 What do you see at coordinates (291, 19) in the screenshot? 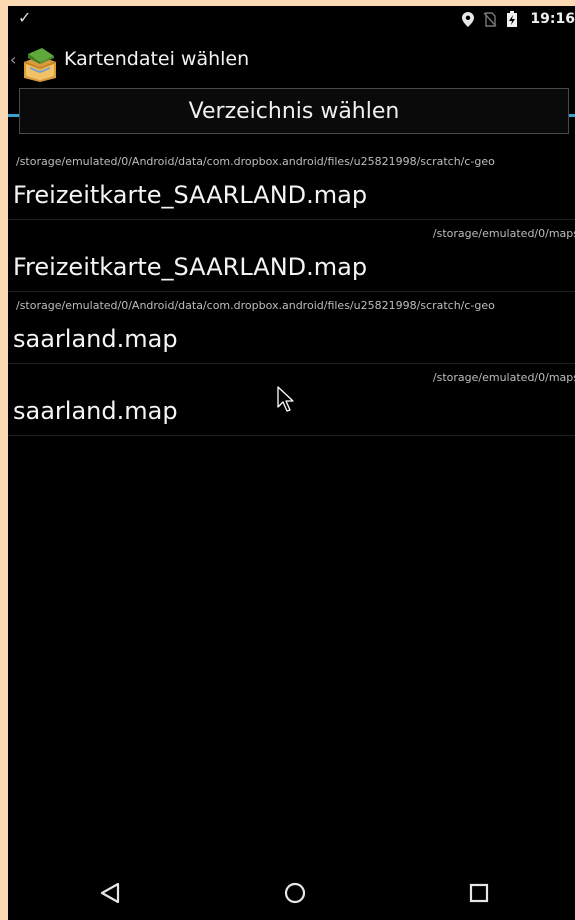
I see `status-bar: ✓ 19:16` at bounding box center [291, 19].